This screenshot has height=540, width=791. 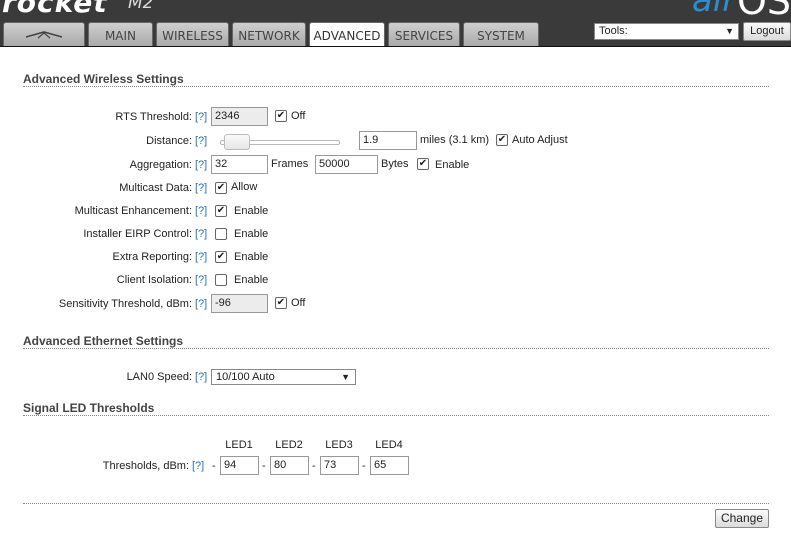 I want to click on aggregation-bytes-input: 50000, so click(x=346, y=164).